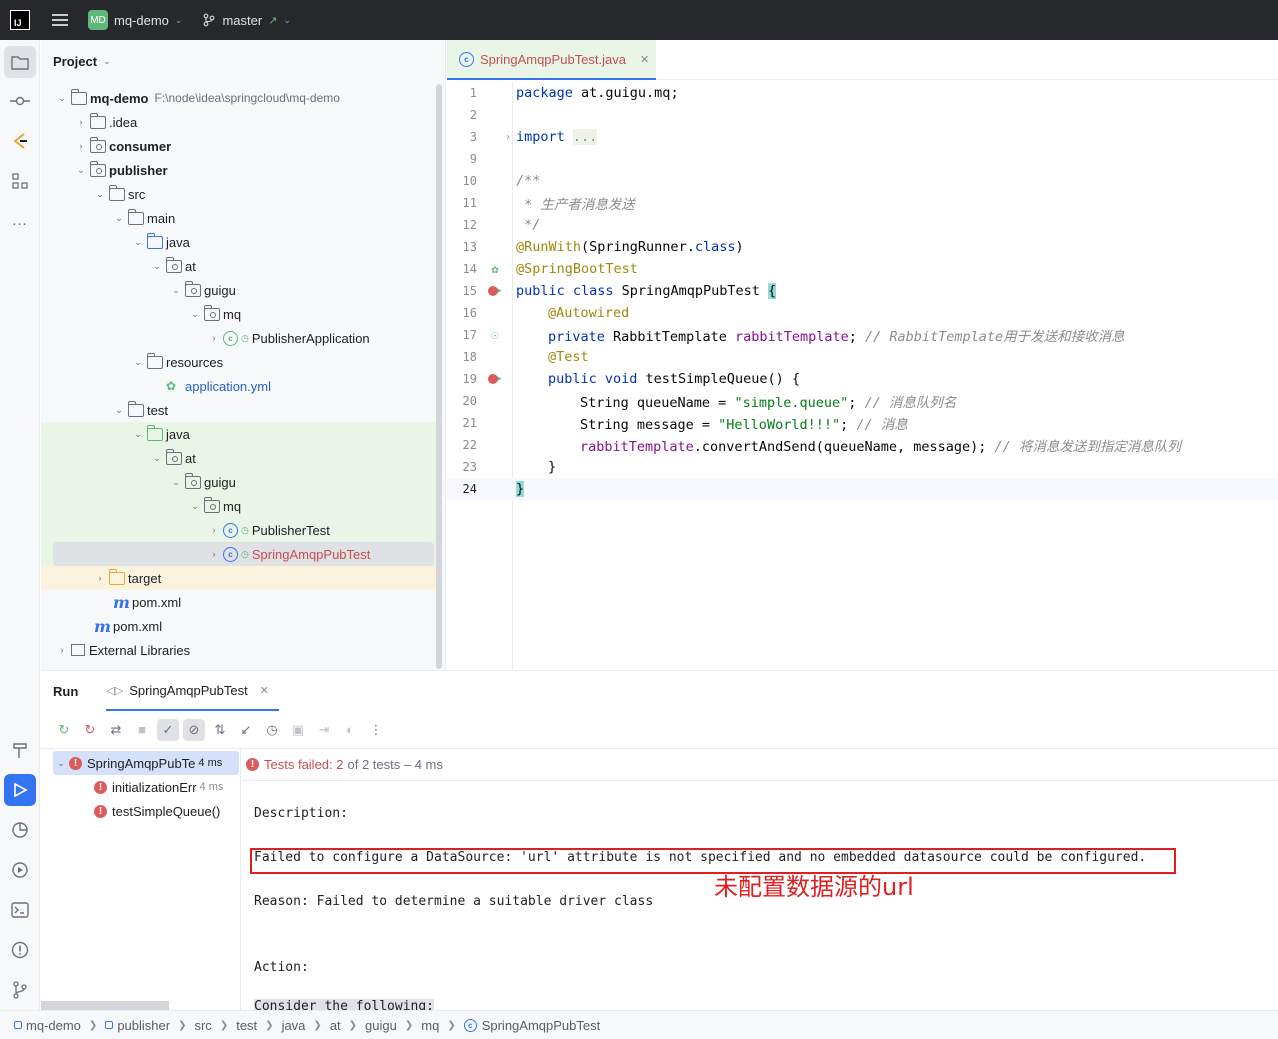  I want to click on main-menu-icon, so click(60, 20).